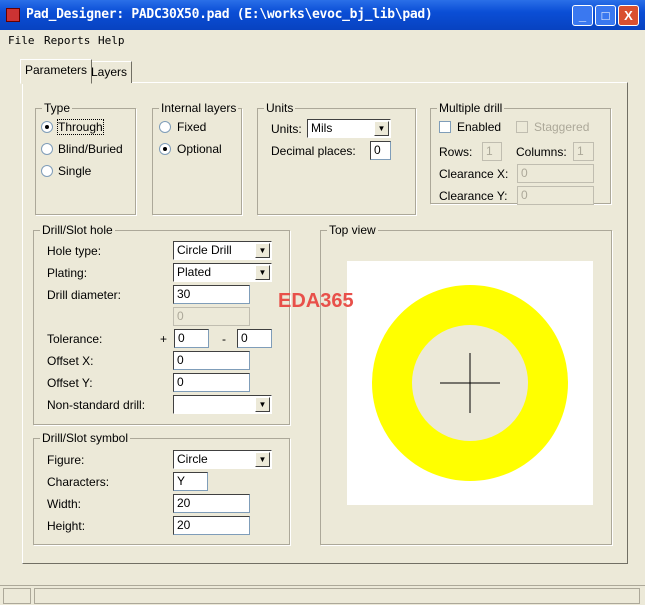 This screenshot has height=605, width=645. Describe the element at coordinates (78, 482) in the screenshot. I see `characters-label: Characters:` at that location.